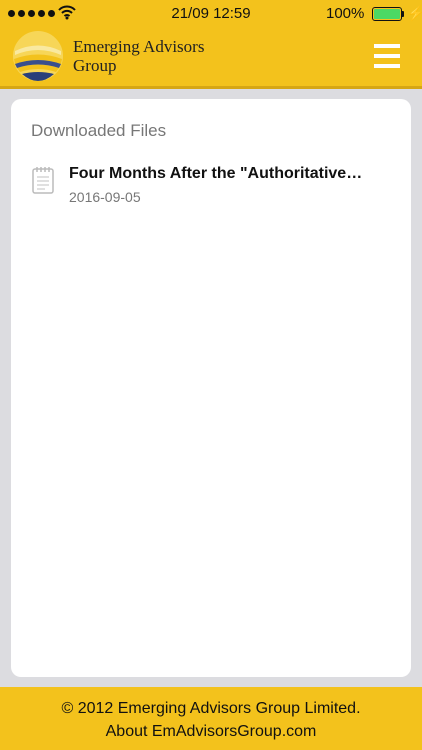 The image size is (422, 750). I want to click on footer-copyright: © 2012 Emerging Advisors Group Limited., so click(211, 708).